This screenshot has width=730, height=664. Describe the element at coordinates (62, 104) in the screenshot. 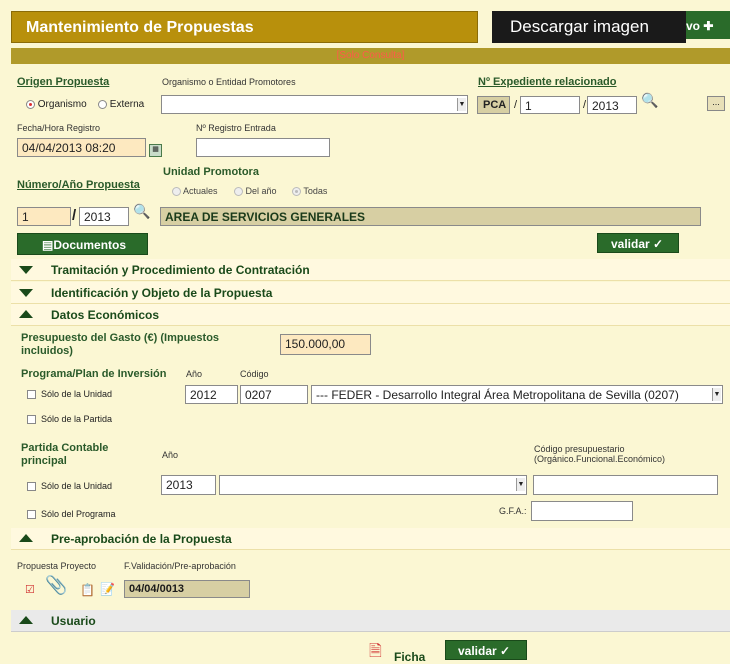

I see `radio-organismo-label: Organismo` at that location.